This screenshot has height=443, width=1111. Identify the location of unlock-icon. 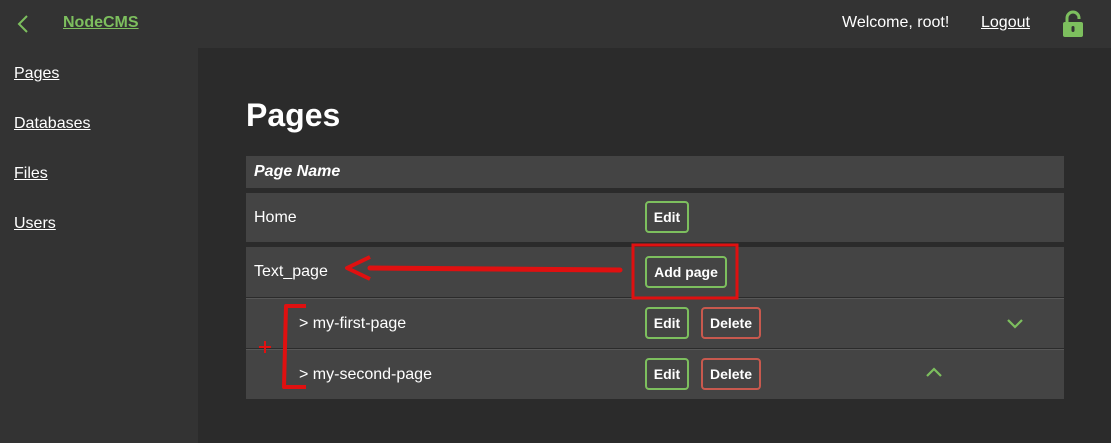
(1073, 24).